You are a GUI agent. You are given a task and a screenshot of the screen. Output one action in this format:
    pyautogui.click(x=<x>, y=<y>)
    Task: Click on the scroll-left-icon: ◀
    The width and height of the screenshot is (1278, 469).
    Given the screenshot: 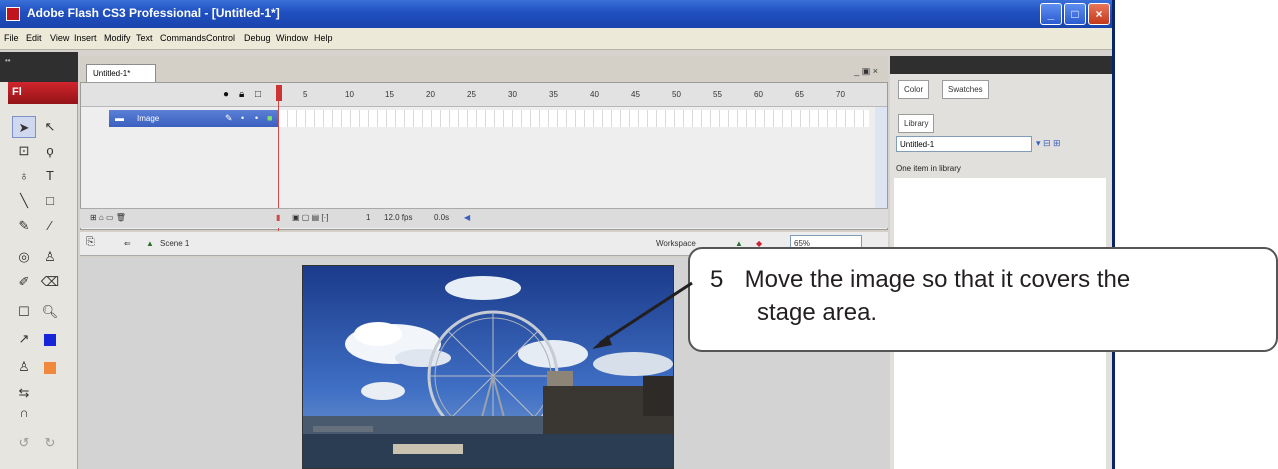 What is the action you would take?
    pyautogui.click(x=467, y=217)
    